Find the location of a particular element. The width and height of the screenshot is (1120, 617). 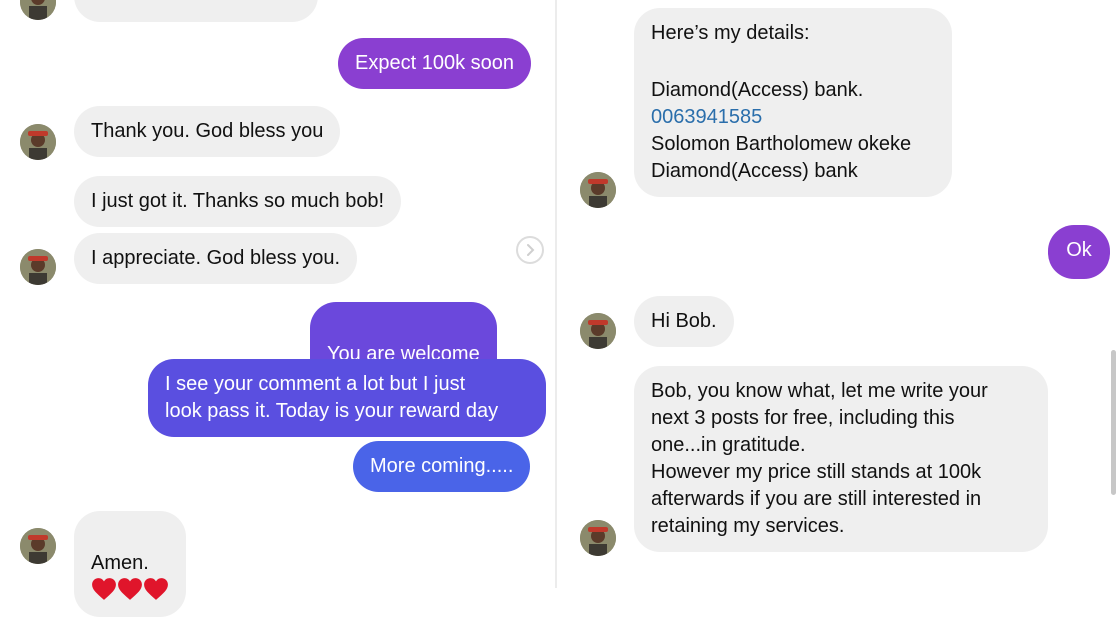

scrollbar-thumb is located at coordinates (1113, 422).